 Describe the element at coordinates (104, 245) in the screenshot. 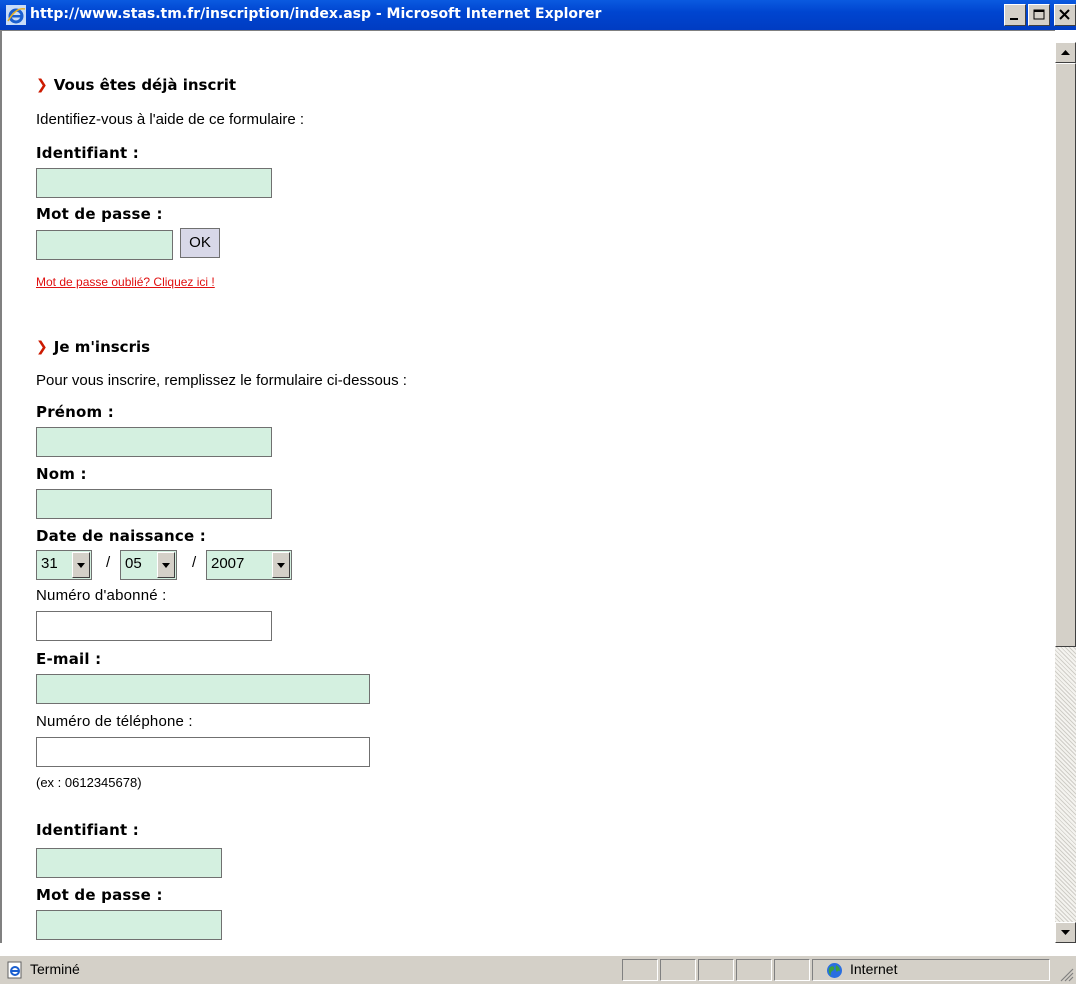

I see `login-password-input` at that location.